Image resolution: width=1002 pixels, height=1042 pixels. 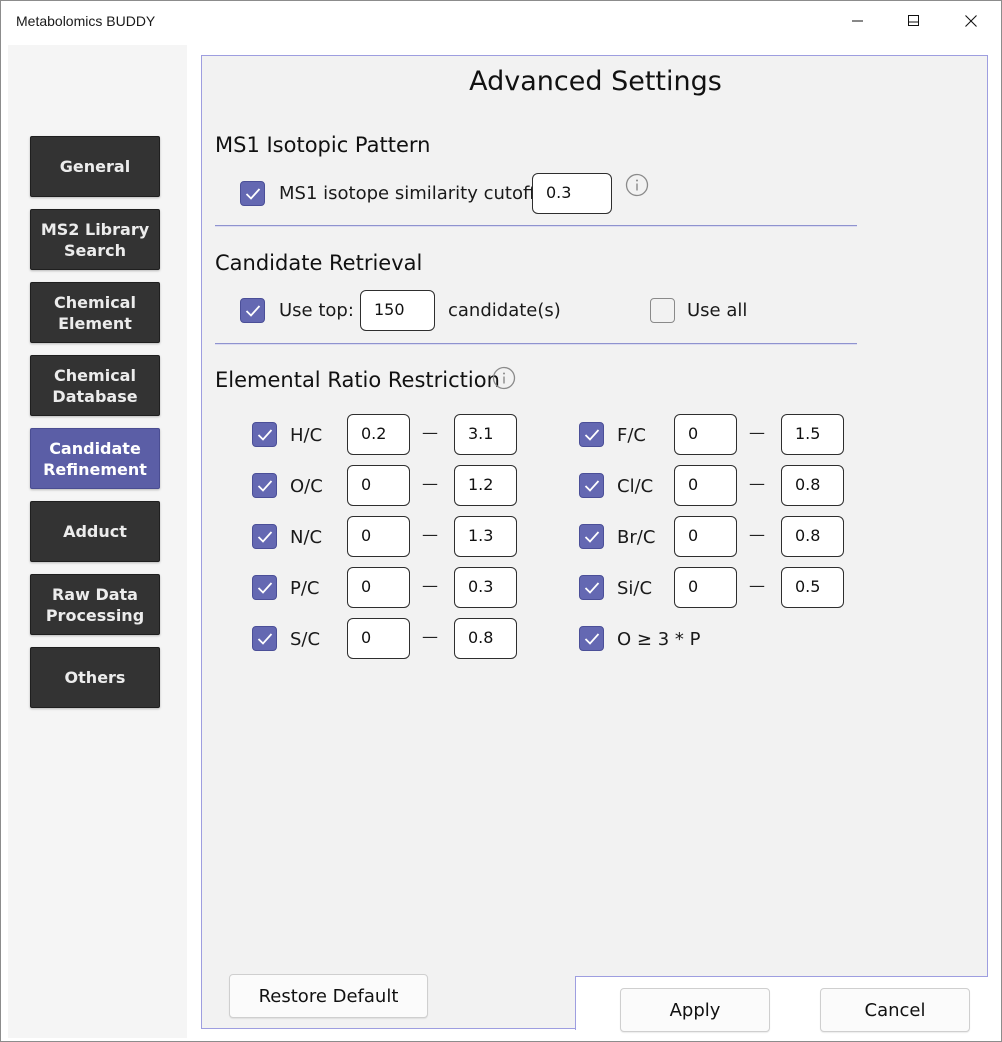 What do you see at coordinates (328, 996) in the screenshot?
I see `restore-default-button: Restore Default` at bounding box center [328, 996].